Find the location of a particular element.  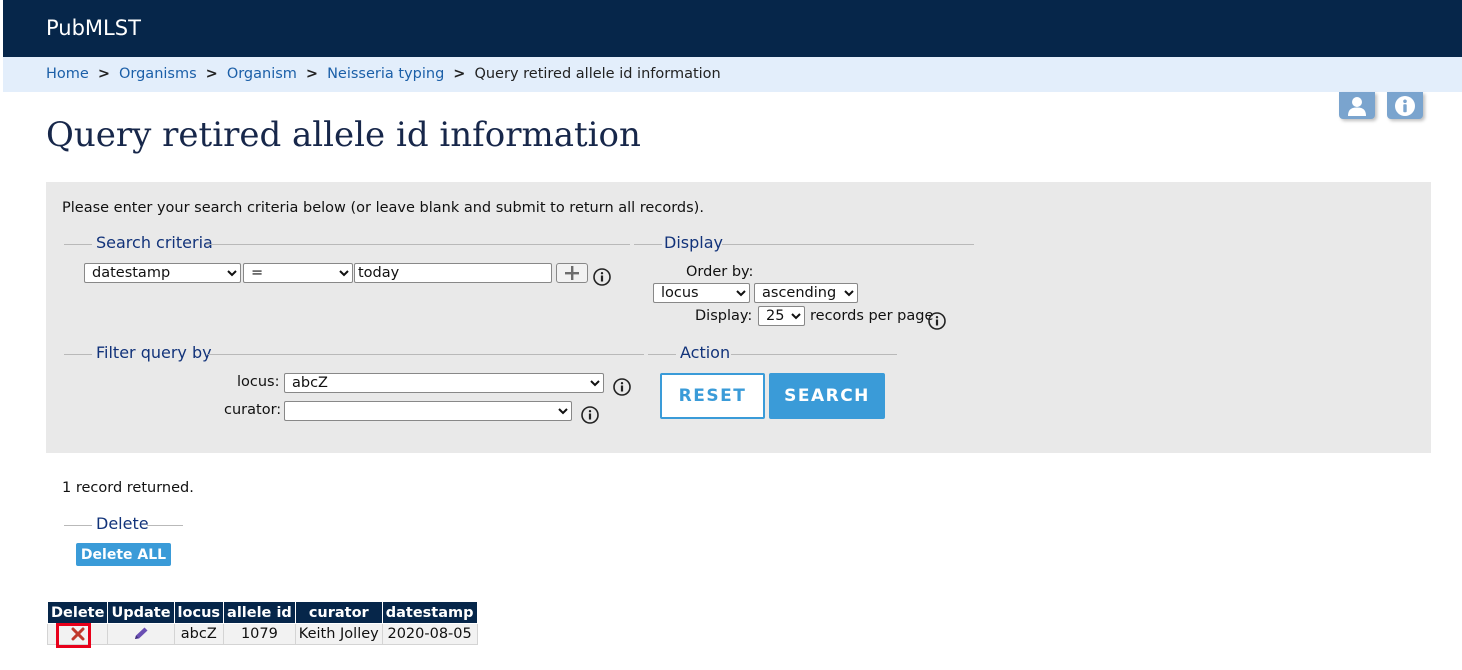

allele-id-cell: 1079 is located at coordinates (259, 634).